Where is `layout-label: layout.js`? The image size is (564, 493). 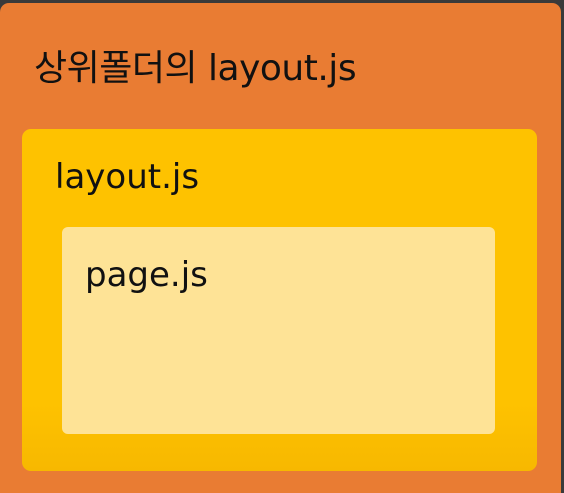 layout-label: layout.js is located at coordinates (127, 177).